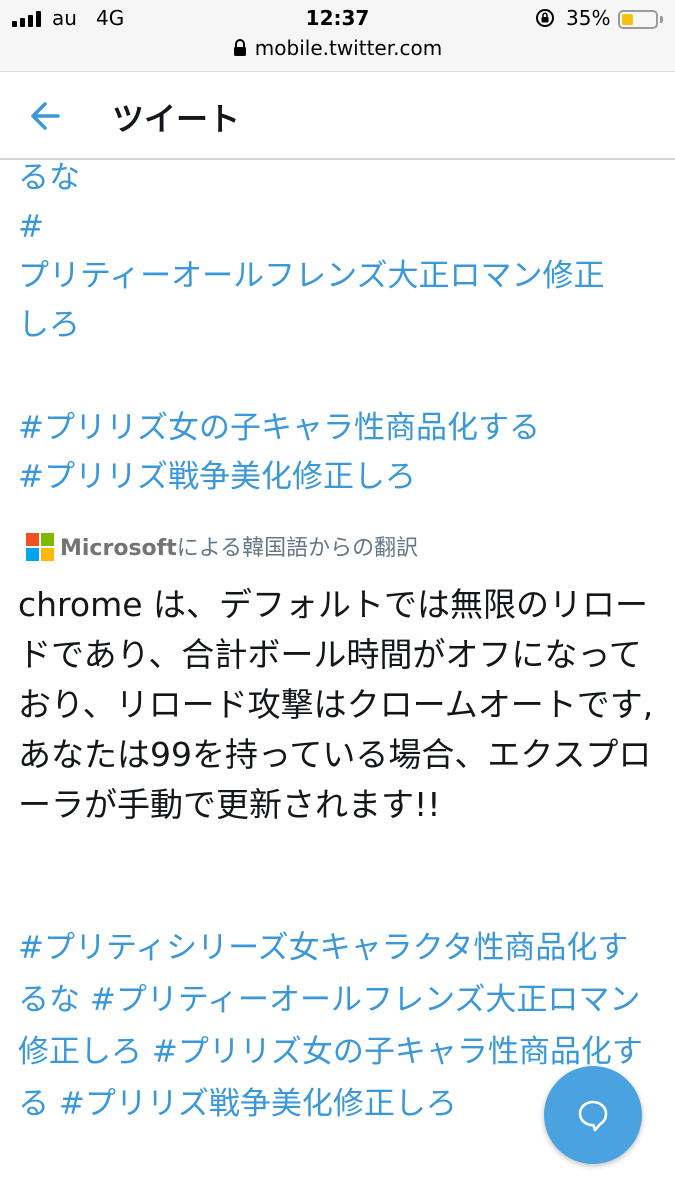  What do you see at coordinates (348, 48) in the screenshot?
I see `url-text: mobile.twitter.com` at bounding box center [348, 48].